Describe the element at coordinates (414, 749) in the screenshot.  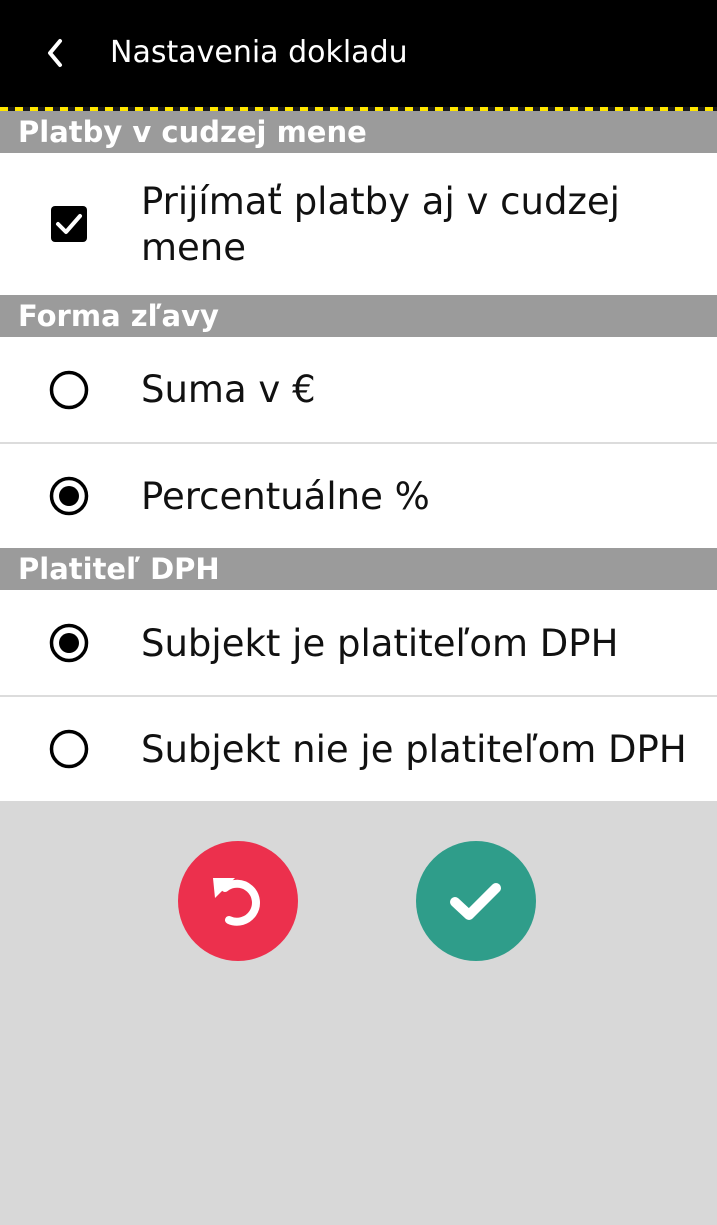
I see `vat-non-payer-label: Subjekt nie je platiteľom DPH` at that location.